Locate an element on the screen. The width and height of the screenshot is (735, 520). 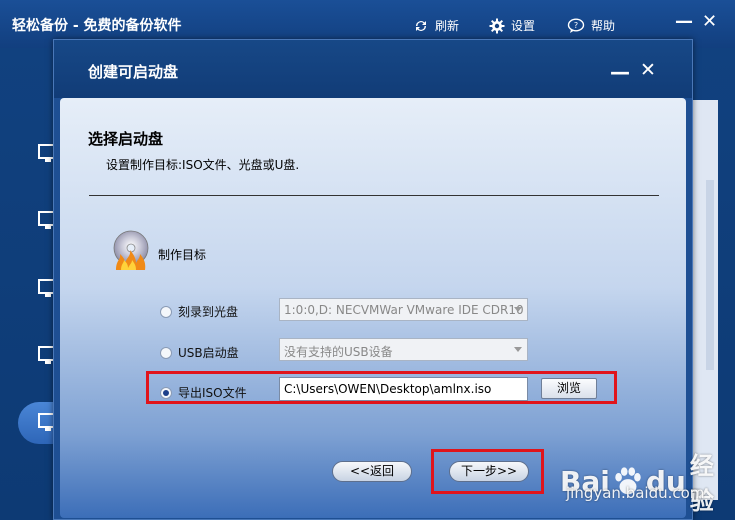
panel-subheading: 设置制作目标:ISO文件、光盘或U盘. is located at coordinates (203, 165).